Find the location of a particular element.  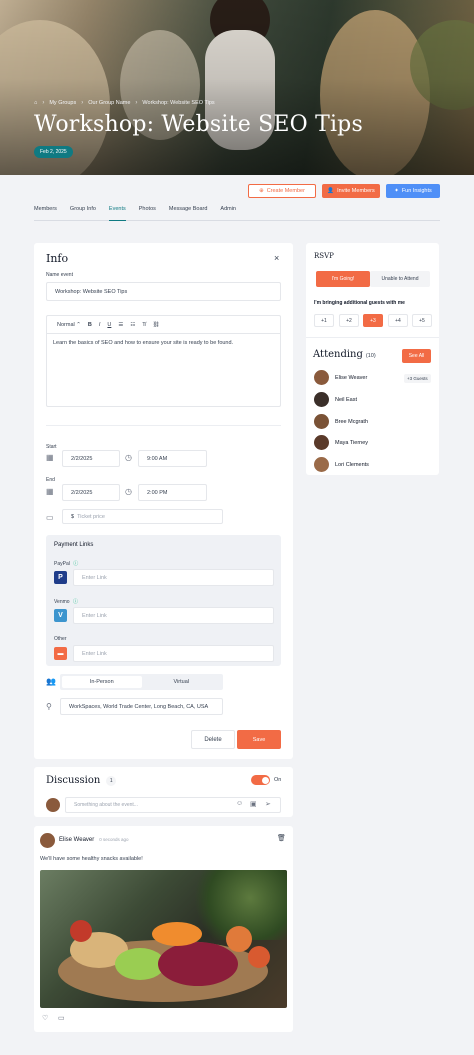

attending-header: Attending (10) is located at coordinates (344, 354).